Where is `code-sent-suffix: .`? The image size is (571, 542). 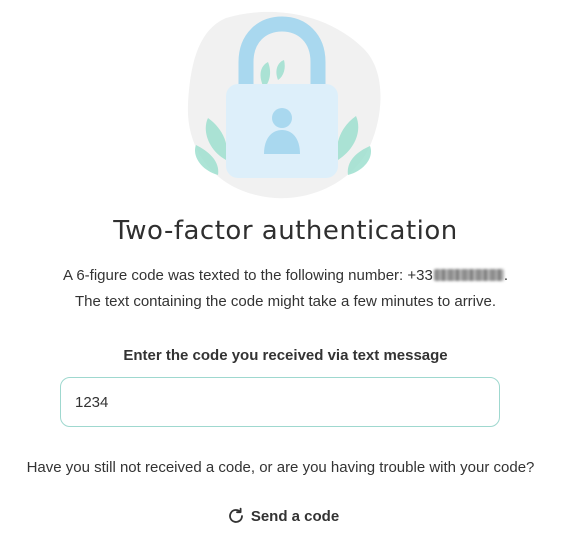 code-sent-suffix: . is located at coordinates (505, 275).